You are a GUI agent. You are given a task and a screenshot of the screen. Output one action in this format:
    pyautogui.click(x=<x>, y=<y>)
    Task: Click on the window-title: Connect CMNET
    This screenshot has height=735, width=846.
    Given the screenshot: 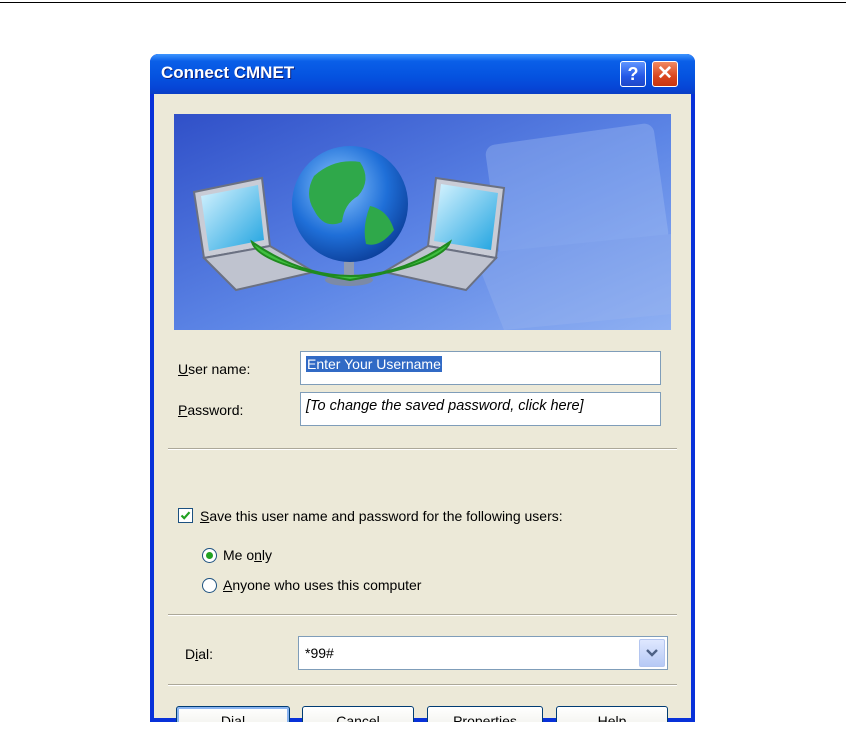 What is the action you would take?
    pyautogui.click(x=228, y=72)
    